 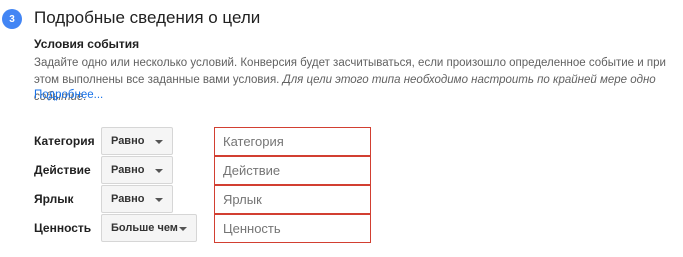 I want to click on condition-label: Действие, so click(x=62, y=170).